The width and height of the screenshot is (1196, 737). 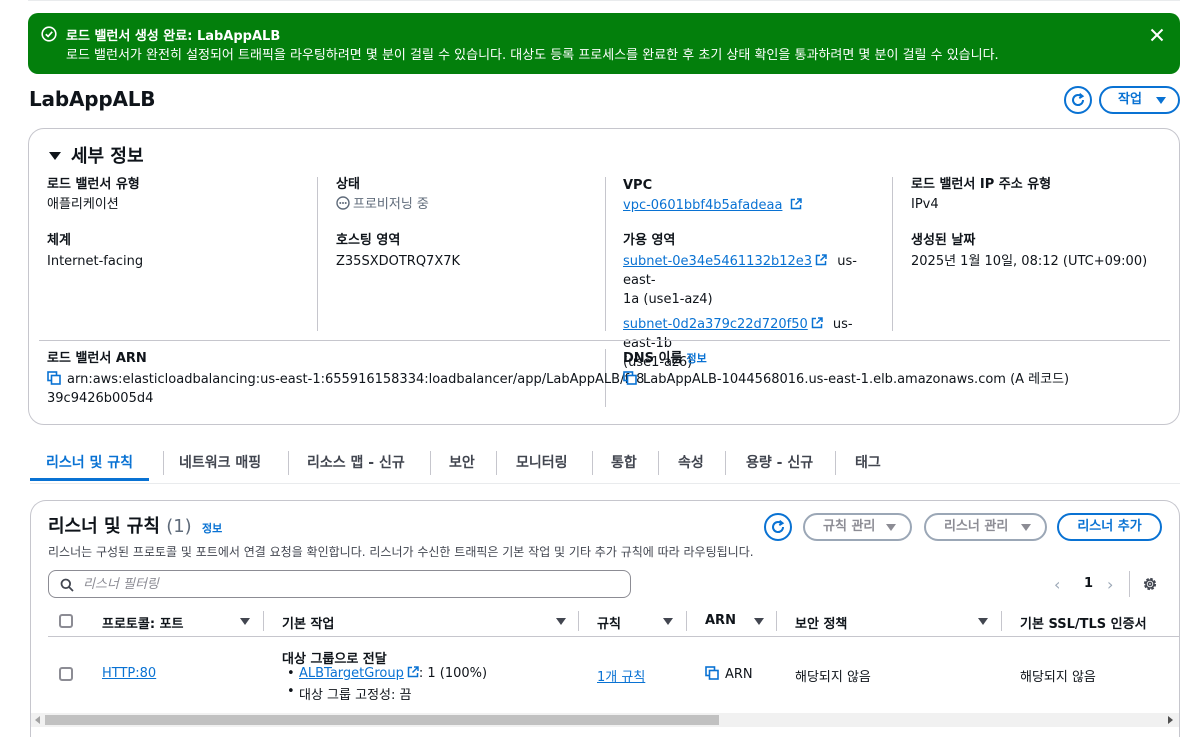 What do you see at coordinates (821, 622) in the screenshot?
I see `column-header-security-policy: 보안 정책` at bounding box center [821, 622].